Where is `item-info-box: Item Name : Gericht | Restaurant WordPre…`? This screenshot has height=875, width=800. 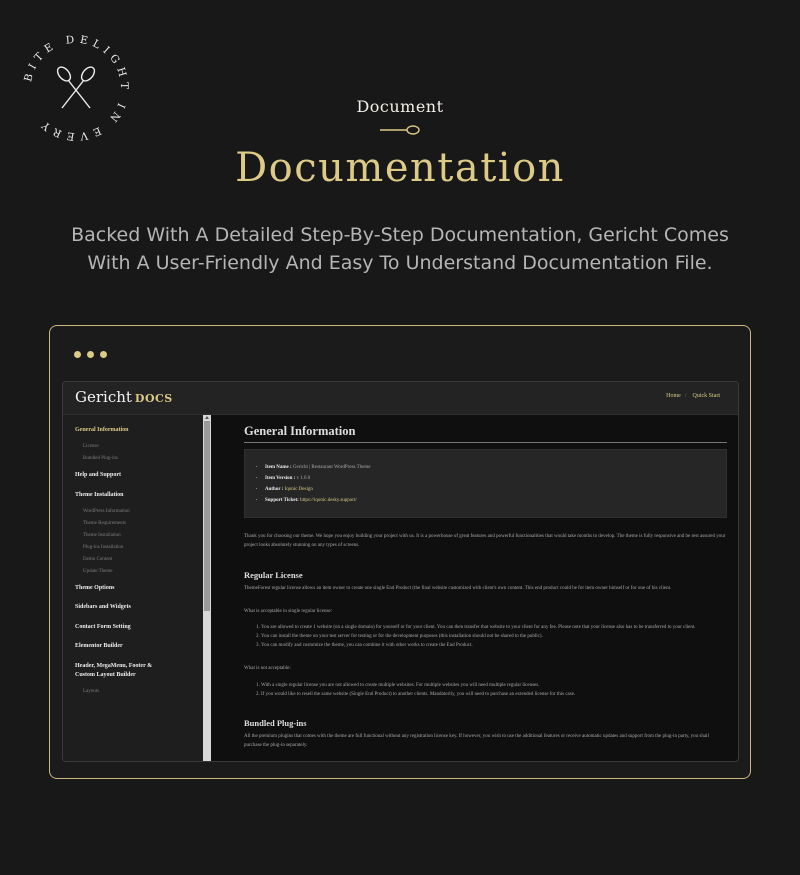 item-info-box: Item Name : Gericht | Restaurant WordPre… is located at coordinates (485, 483).